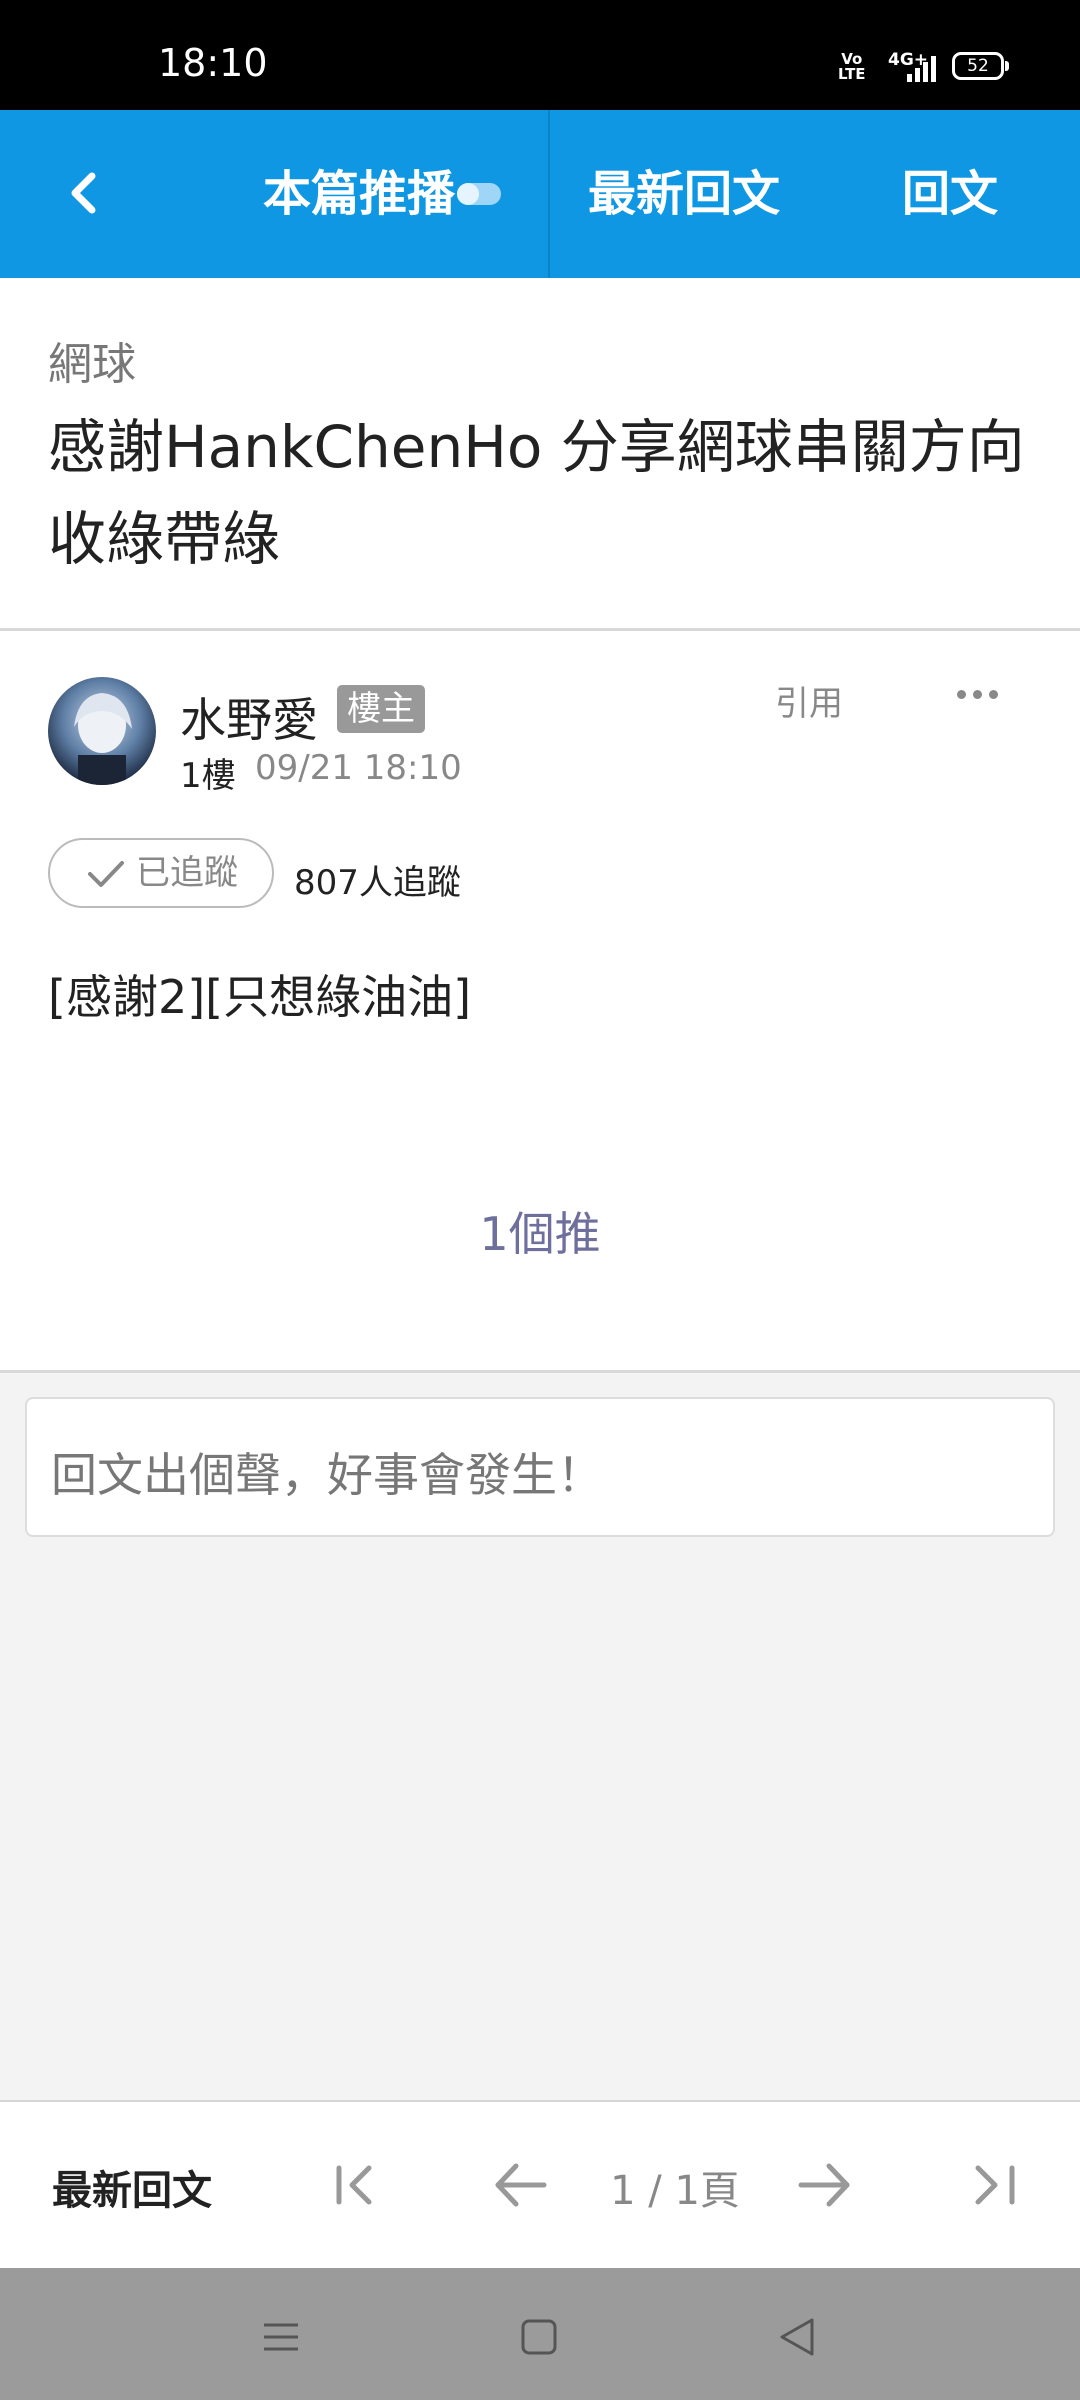 The height and width of the screenshot is (2400, 1080). I want to click on menu-icon, so click(281, 2337).